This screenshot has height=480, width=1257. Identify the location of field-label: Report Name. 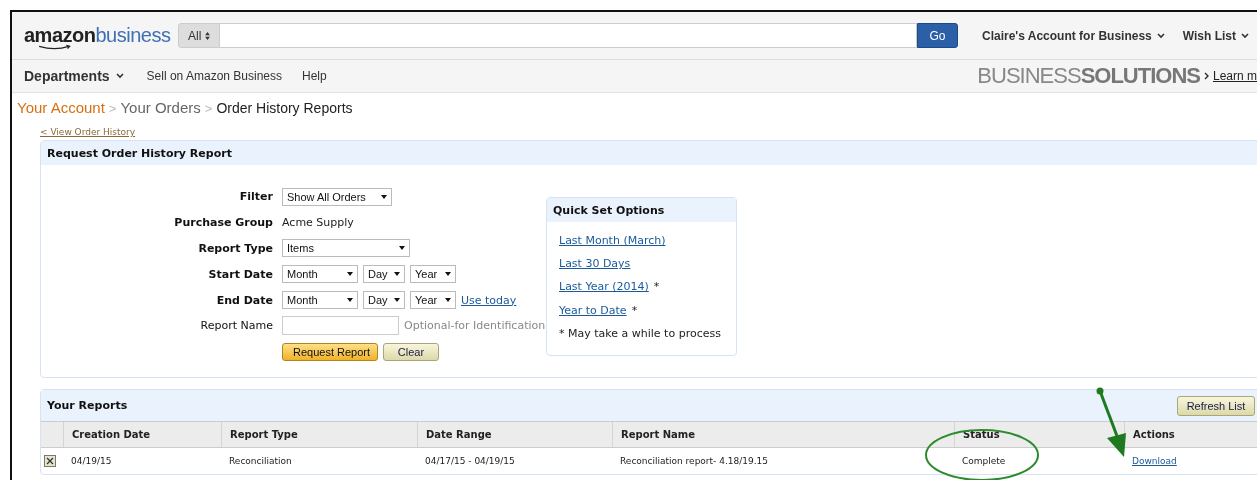
(236, 326).